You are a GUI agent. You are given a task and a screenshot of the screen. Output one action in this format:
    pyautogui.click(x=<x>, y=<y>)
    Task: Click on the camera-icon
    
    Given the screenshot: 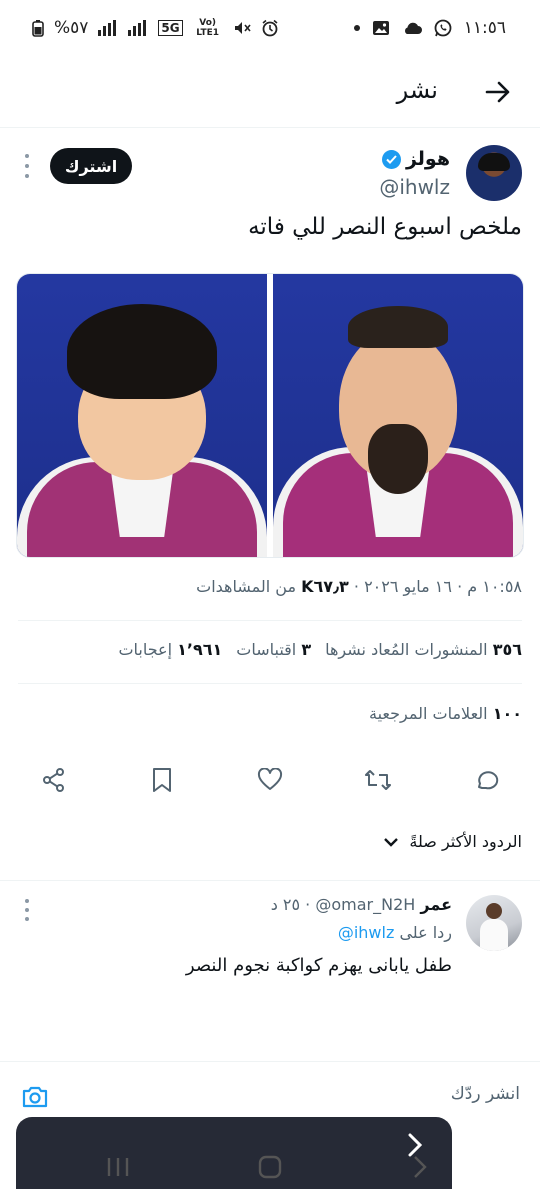 What is the action you would take?
    pyautogui.click(x=35, y=1097)
    